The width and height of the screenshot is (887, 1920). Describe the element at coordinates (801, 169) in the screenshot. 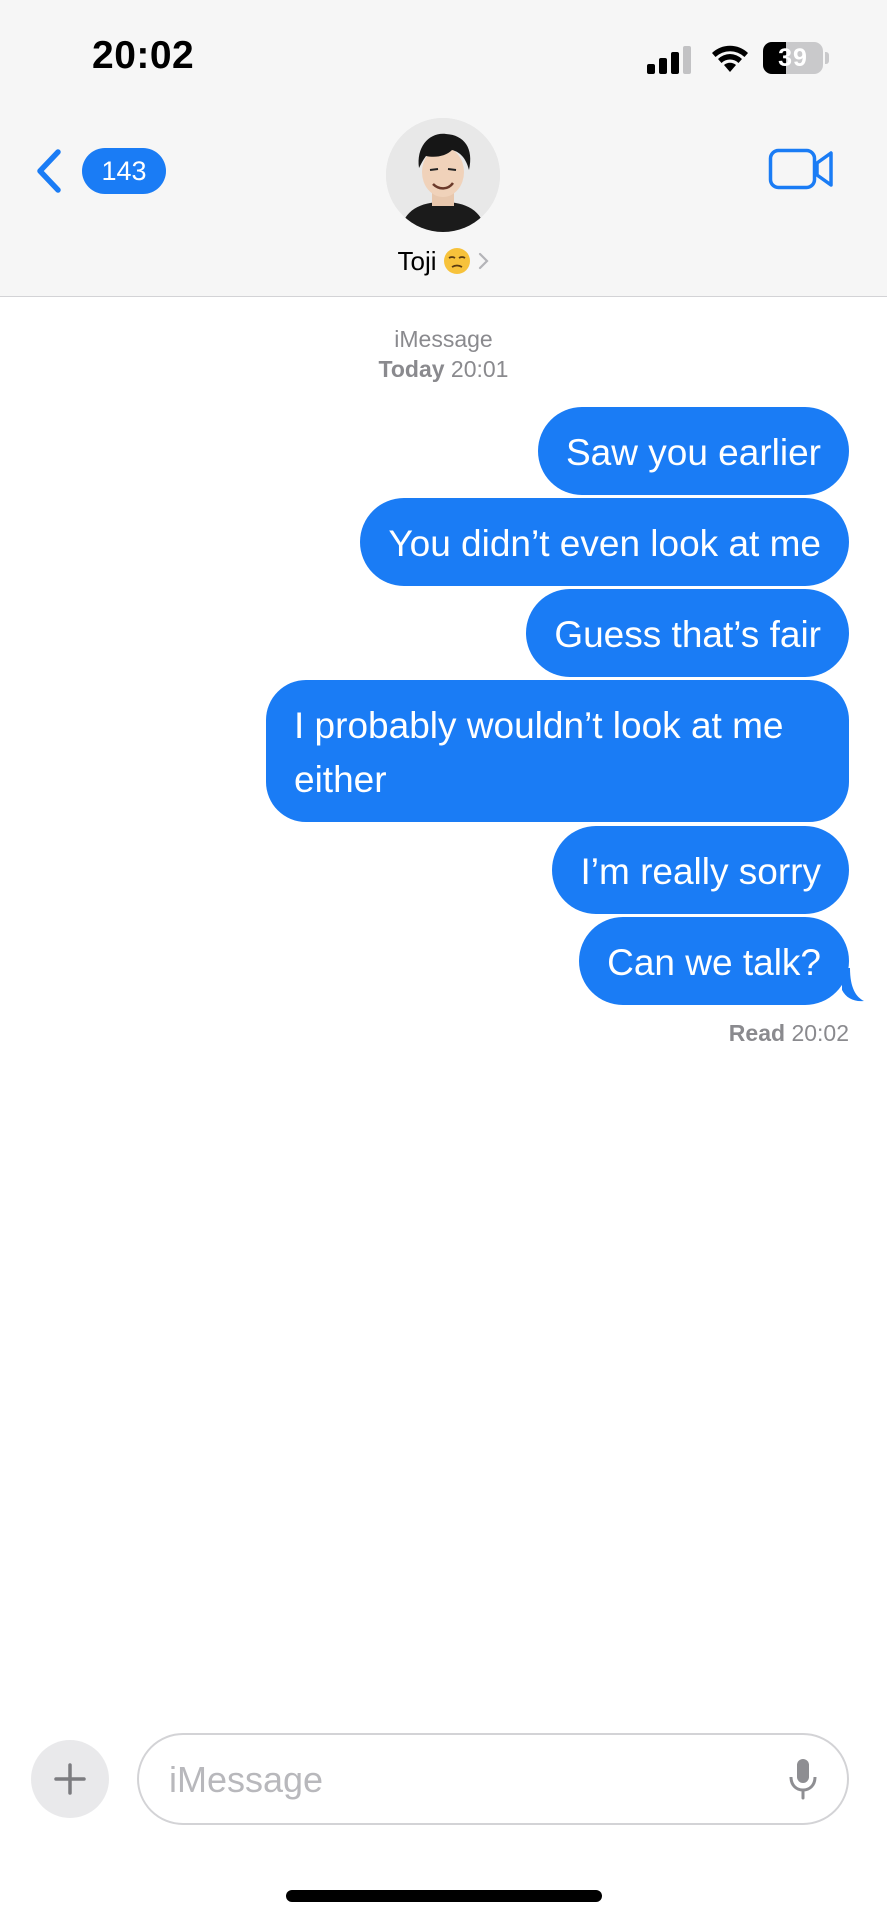

I see `video-call-button` at that location.